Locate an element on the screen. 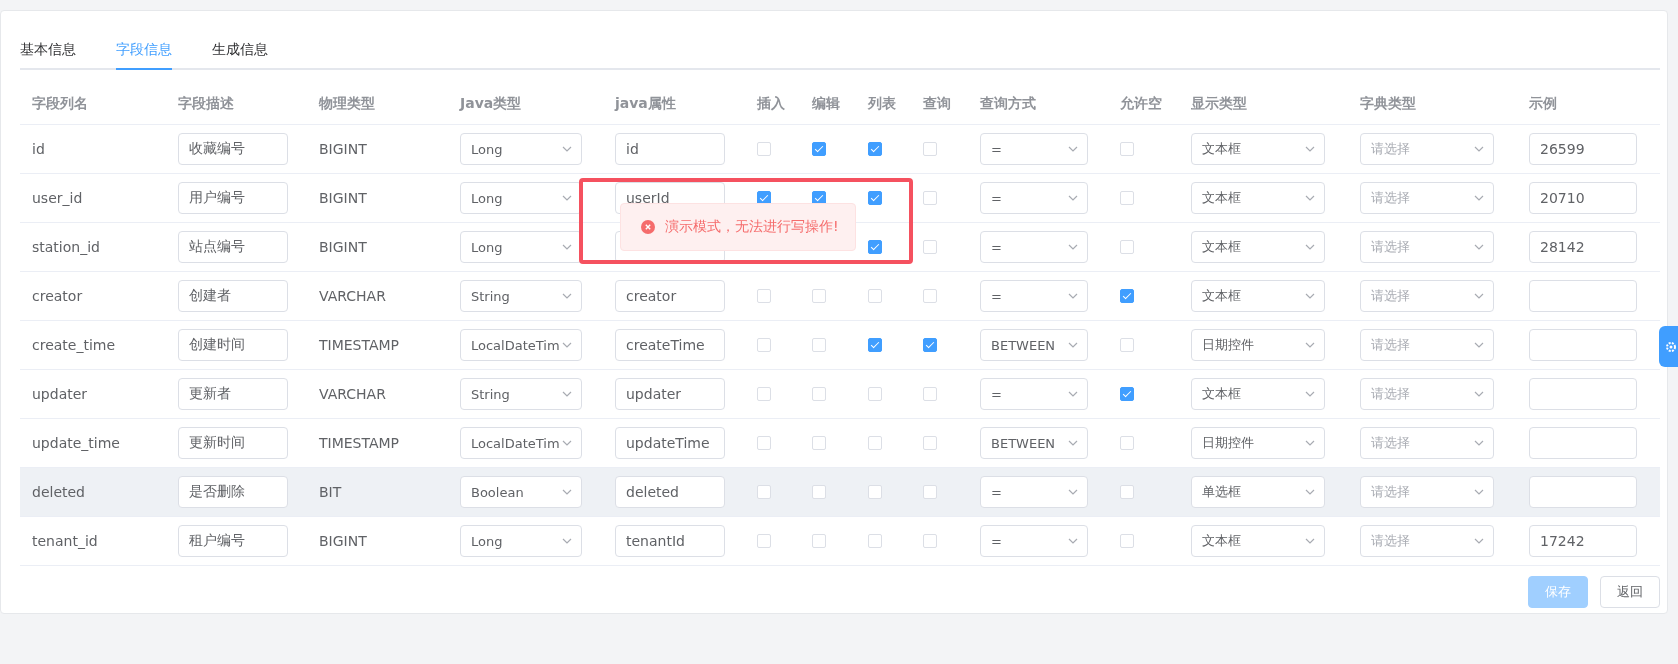 This screenshot has width=1678, height=664. table-cell: update_time is located at coordinates (76, 443).